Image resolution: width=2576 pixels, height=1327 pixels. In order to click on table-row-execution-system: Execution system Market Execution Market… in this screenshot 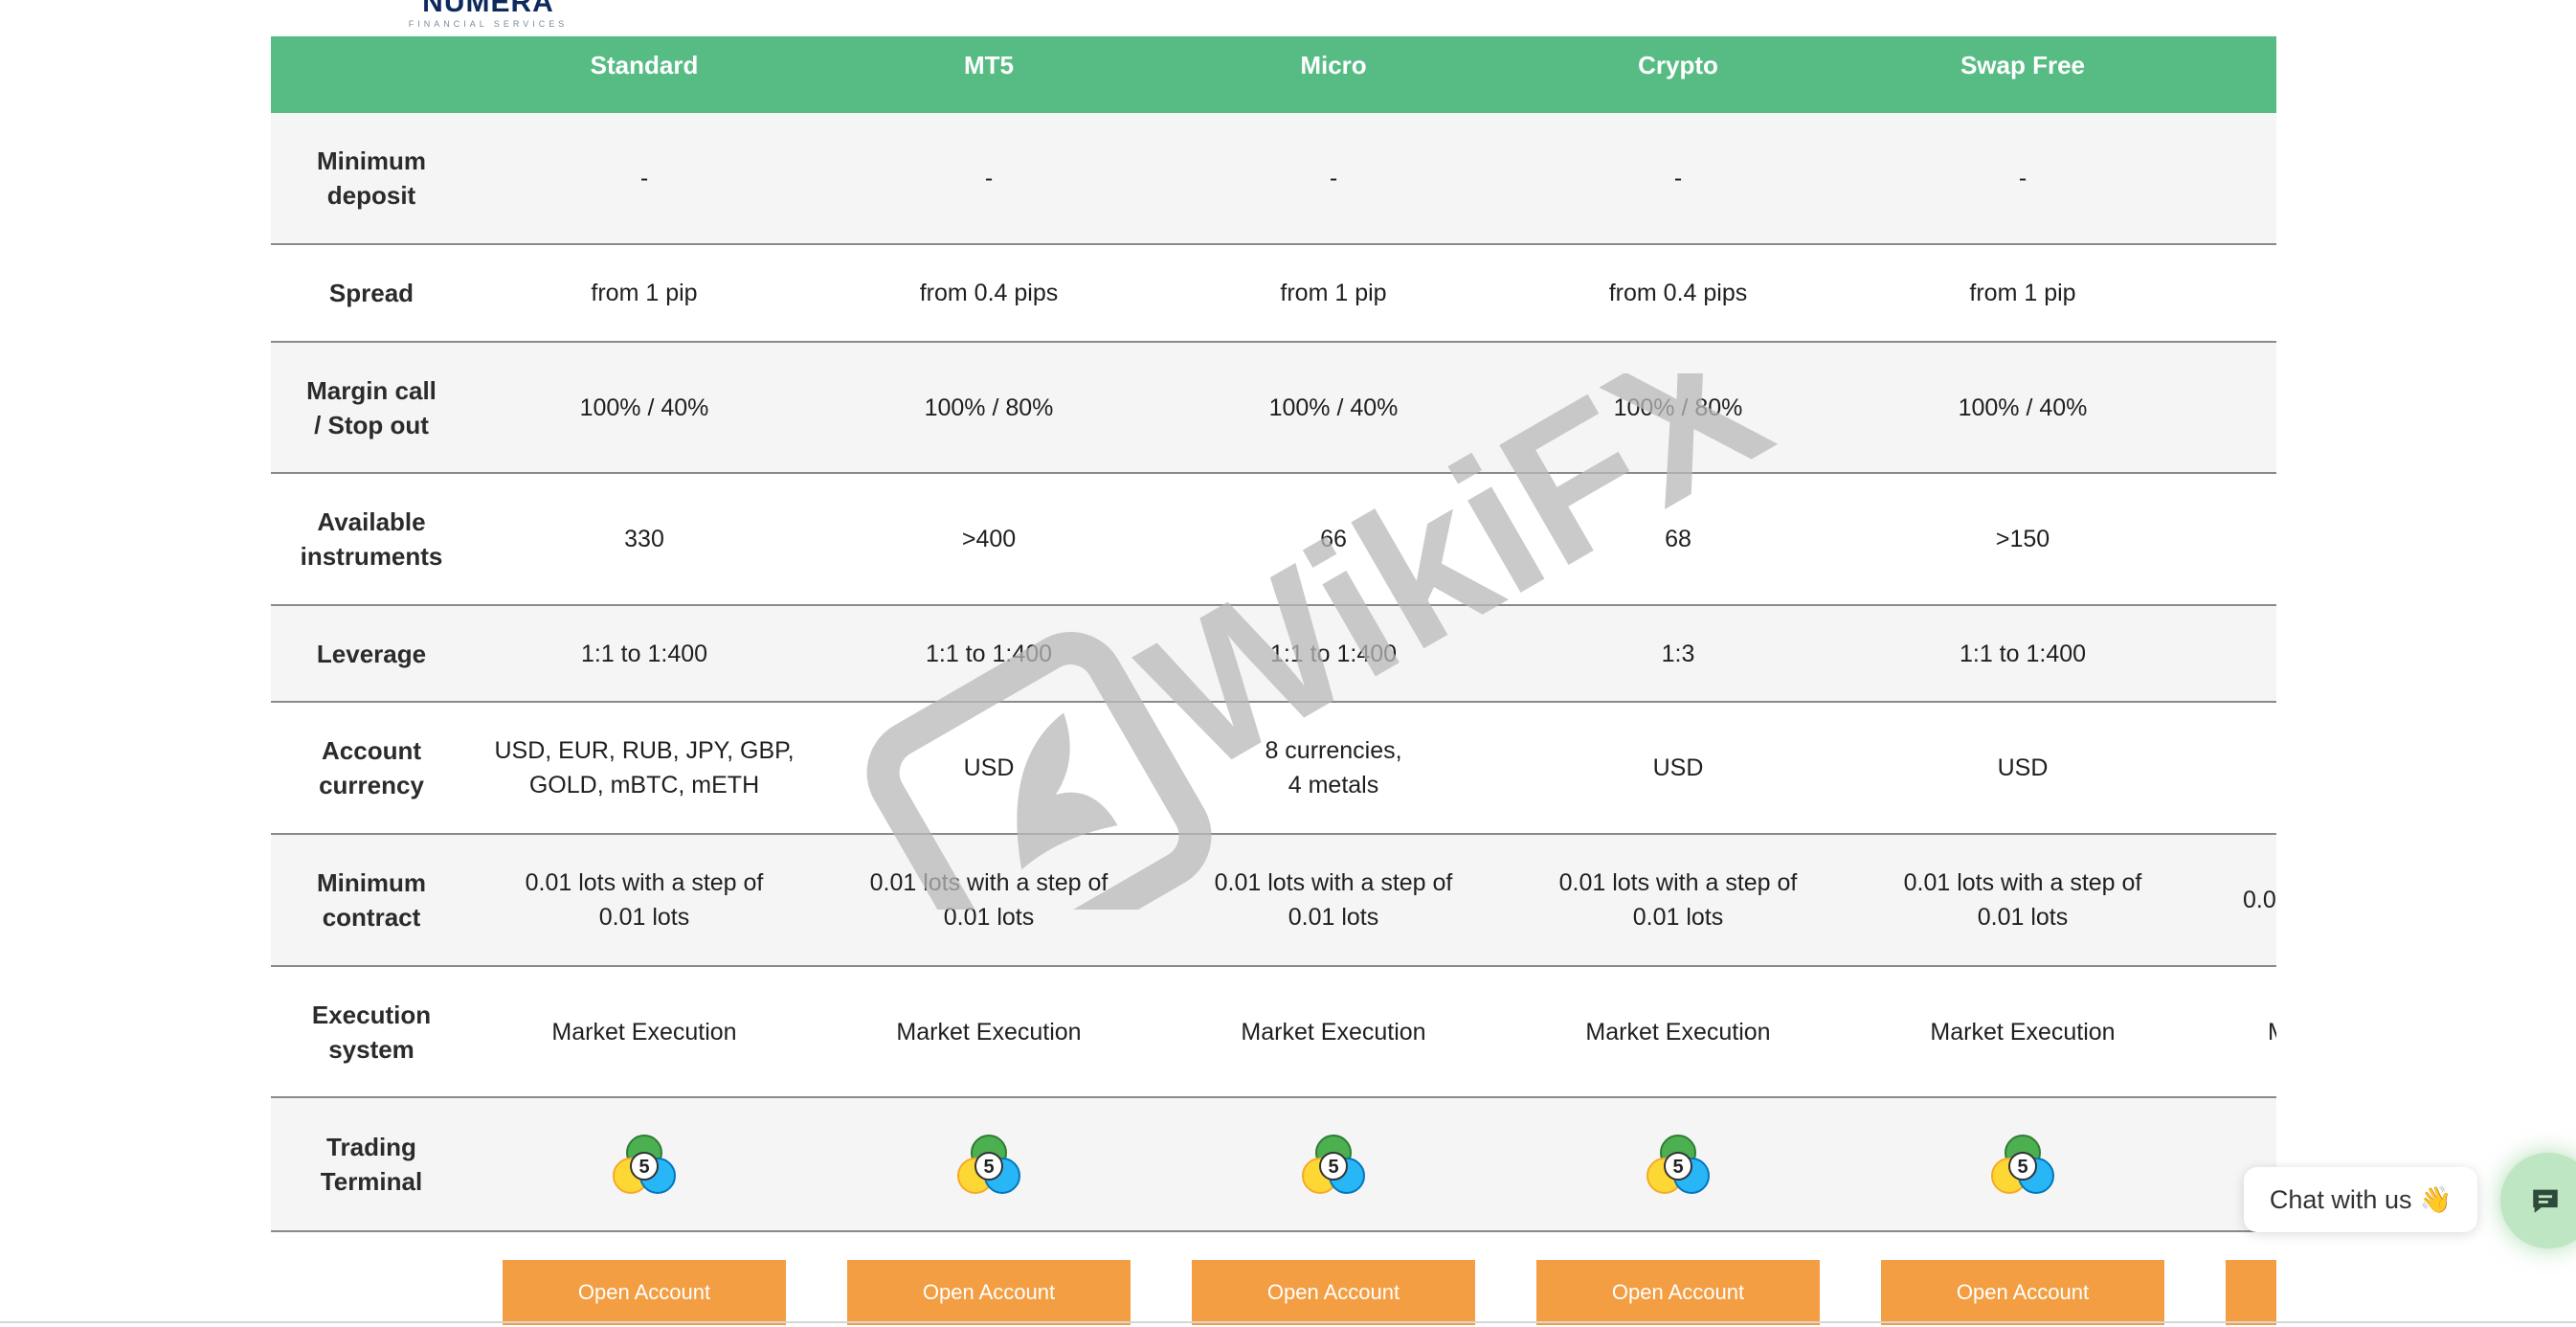, I will do `click(1274, 1032)`.